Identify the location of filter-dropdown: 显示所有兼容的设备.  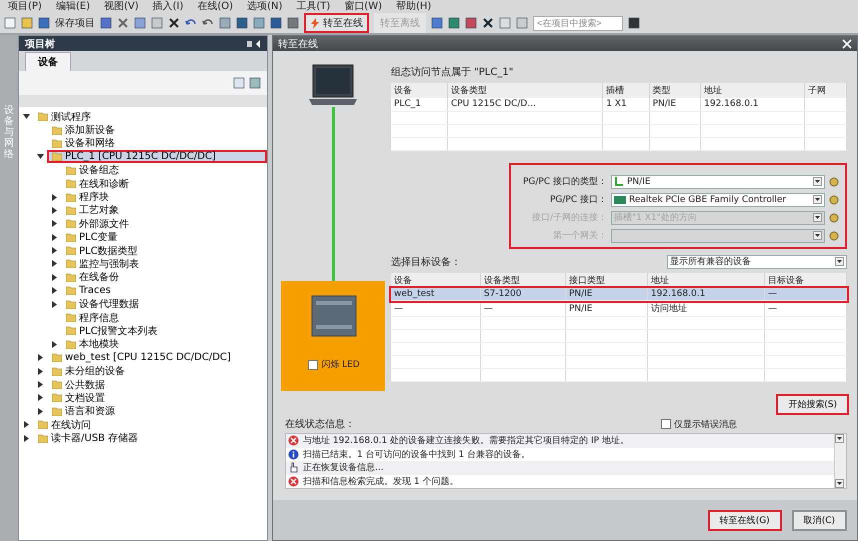
(757, 261).